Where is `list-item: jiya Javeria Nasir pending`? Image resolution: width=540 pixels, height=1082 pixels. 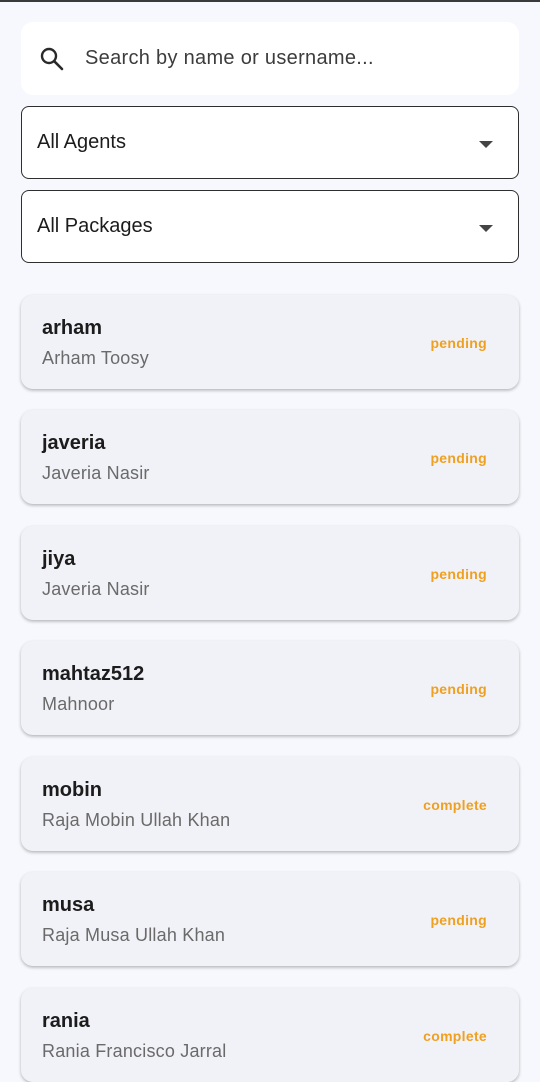
list-item: jiya Javeria Nasir pending is located at coordinates (270, 573).